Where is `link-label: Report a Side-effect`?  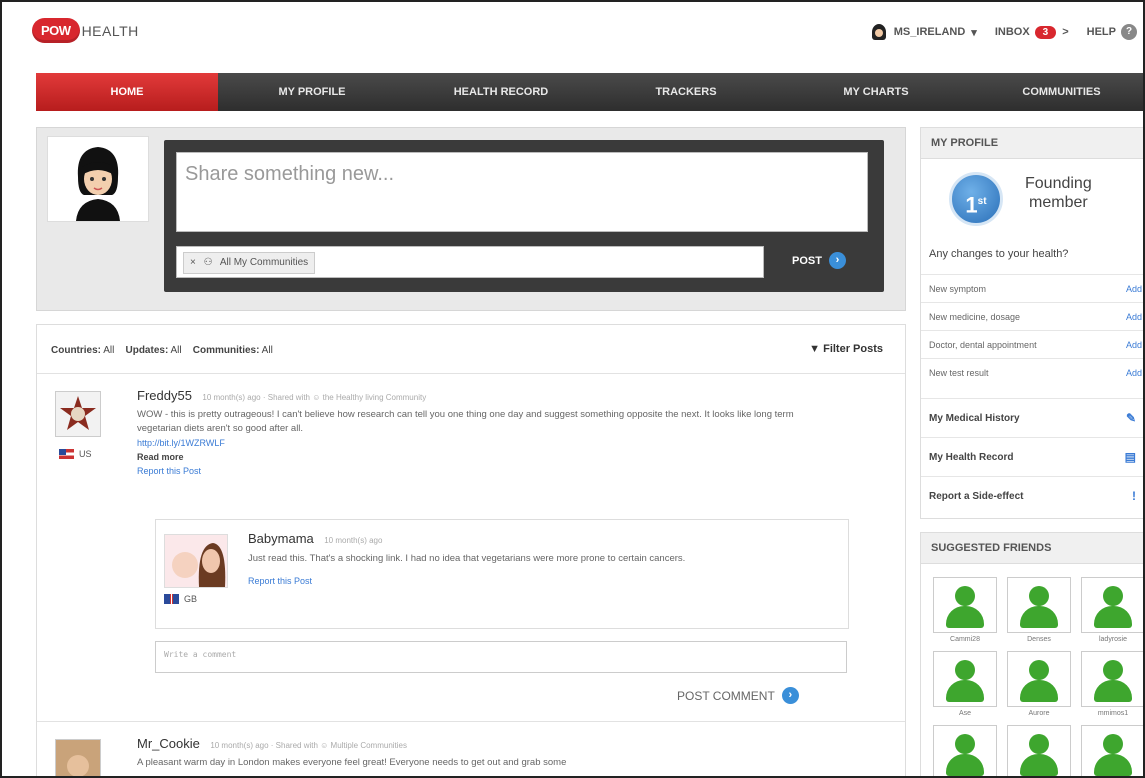 link-label: Report a Side-effect is located at coordinates (976, 496).